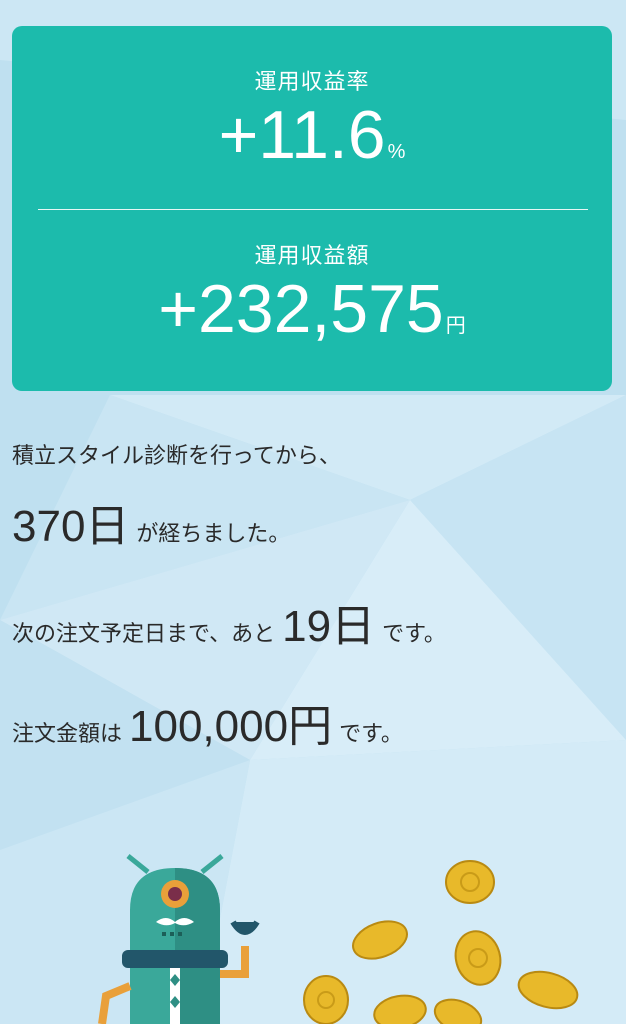  Describe the element at coordinates (144, 634) in the screenshot. I see `next-order-prefix: 次の注文予定日まで、あと` at that location.